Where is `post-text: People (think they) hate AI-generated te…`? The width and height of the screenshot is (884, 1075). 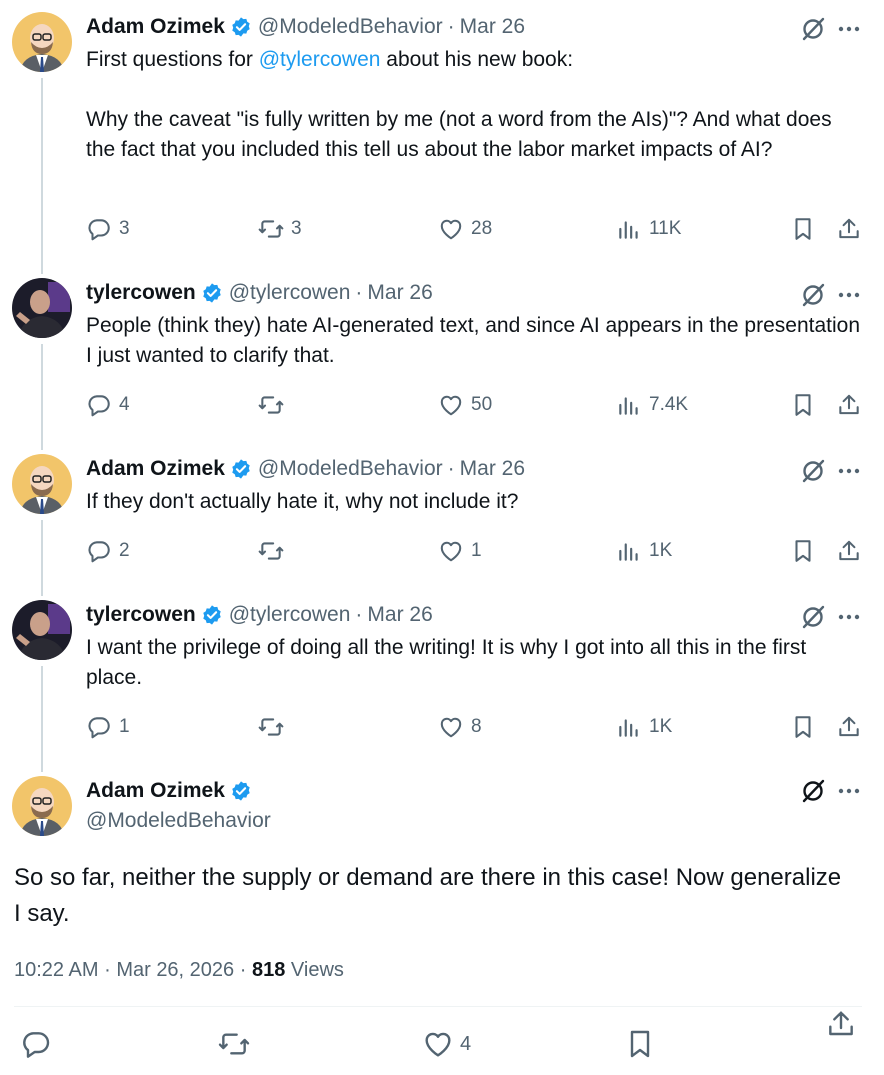 post-text: People (think they) hate AI-generated te… is located at coordinates (473, 340).